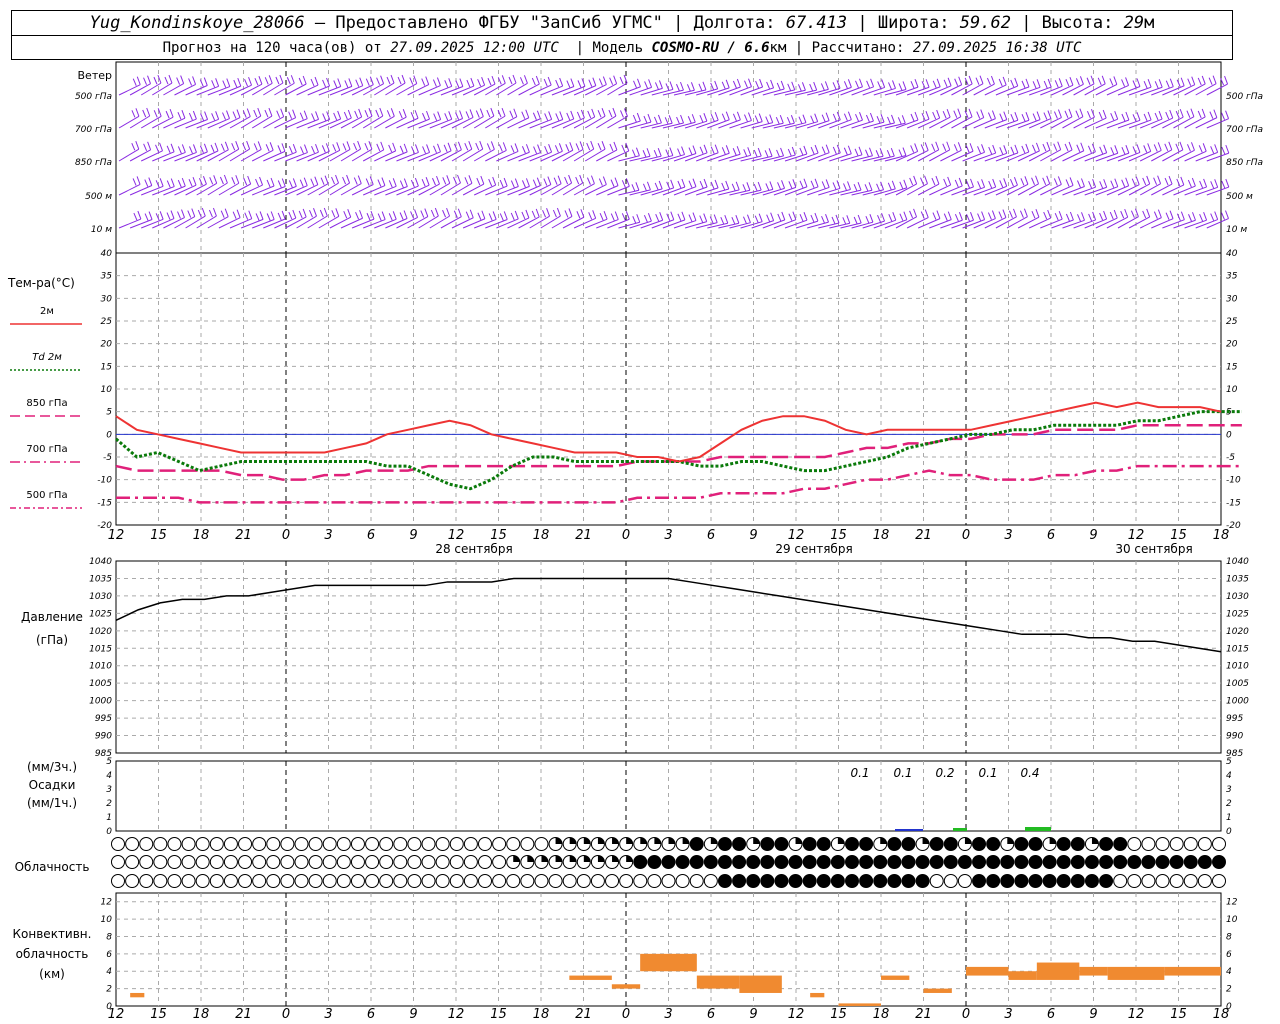 The image size is (1280, 1024). I want to click on convective-hour-tick: 18, so click(881, 1014).